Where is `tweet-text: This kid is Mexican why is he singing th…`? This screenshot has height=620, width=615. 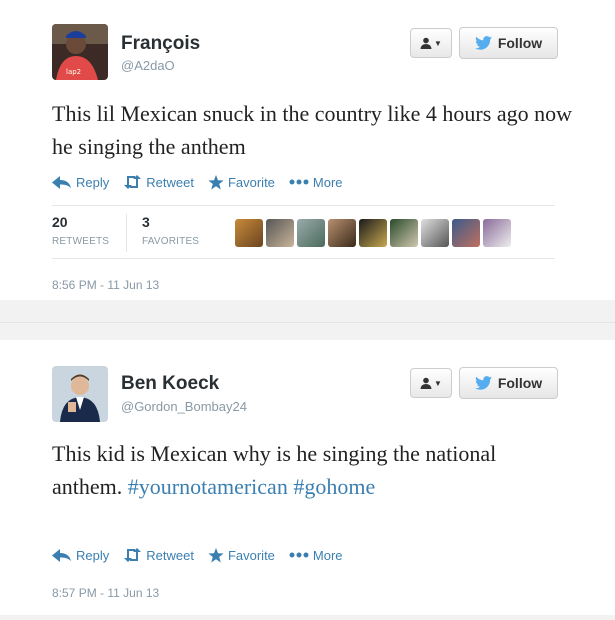
tweet-text: This kid is Mexican why is he singing th… is located at coordinates (287, 470).